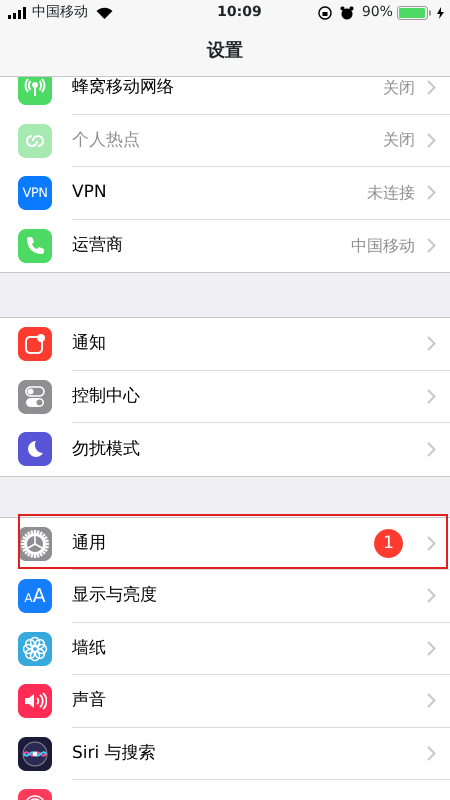 The width and height of the screenshot is (450, 800). Describe the element at coordinates (239, 12) in the screenshot. I see `status-time: 10:09` at that location.